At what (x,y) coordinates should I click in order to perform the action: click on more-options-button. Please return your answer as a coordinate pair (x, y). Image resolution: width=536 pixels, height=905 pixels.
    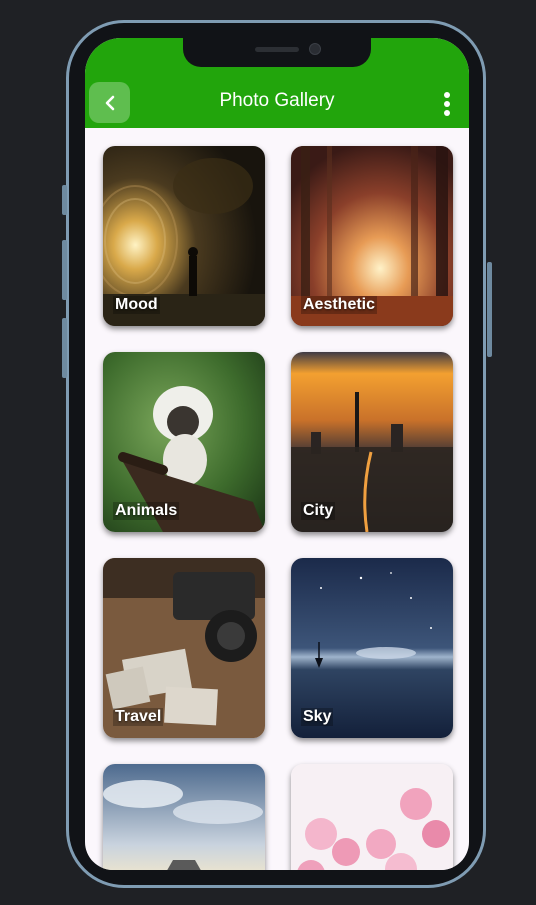
    Looking at the image, I should click on (447, 104).